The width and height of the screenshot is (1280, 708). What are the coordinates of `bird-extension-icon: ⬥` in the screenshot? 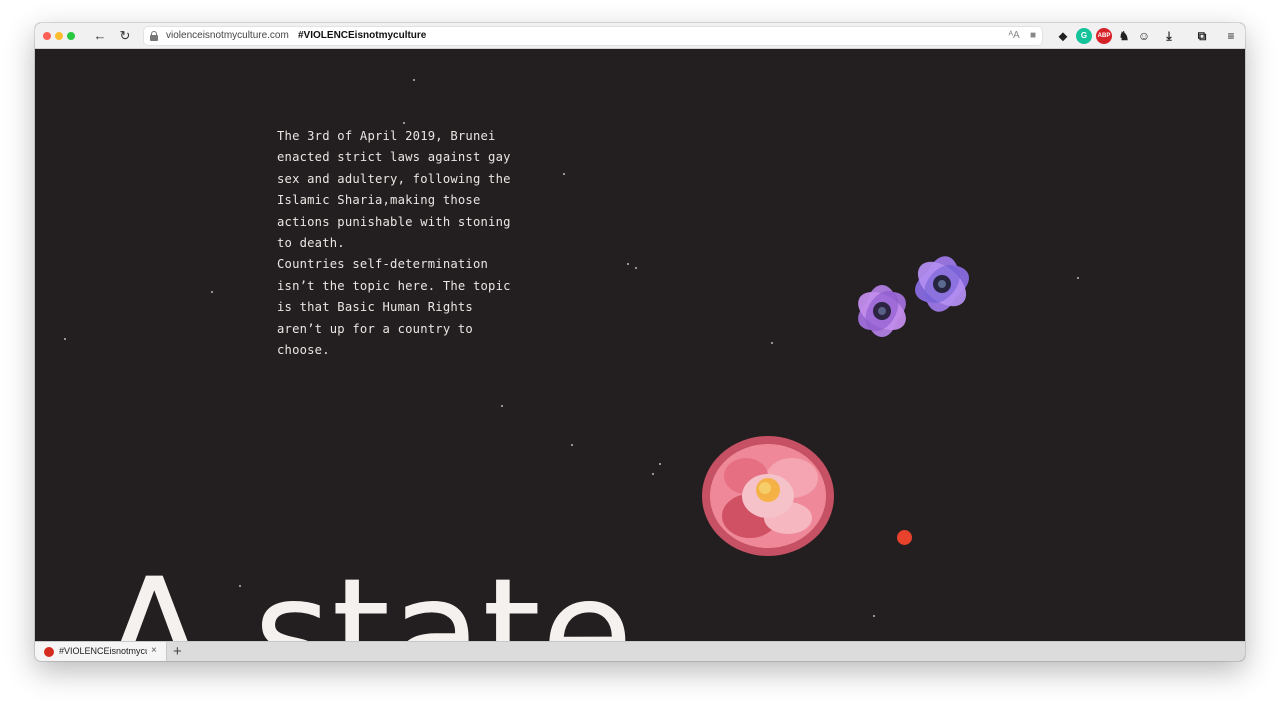 It's located at (1063, 36).